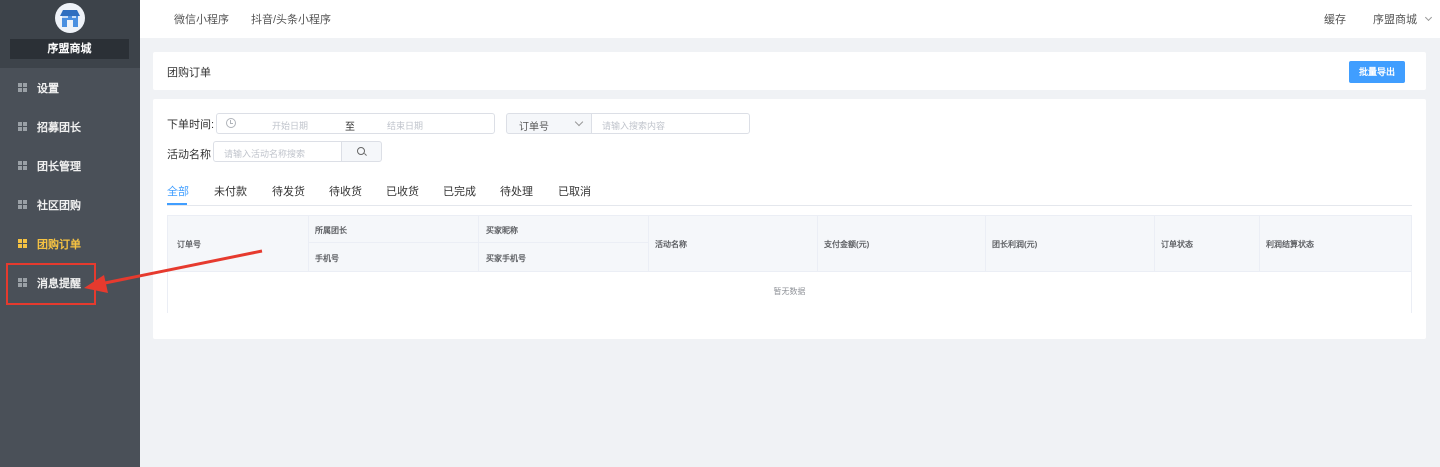 This screenshot has height=467, width=1440. I want to click on annotation-arrow-icon, so click(173, 271).